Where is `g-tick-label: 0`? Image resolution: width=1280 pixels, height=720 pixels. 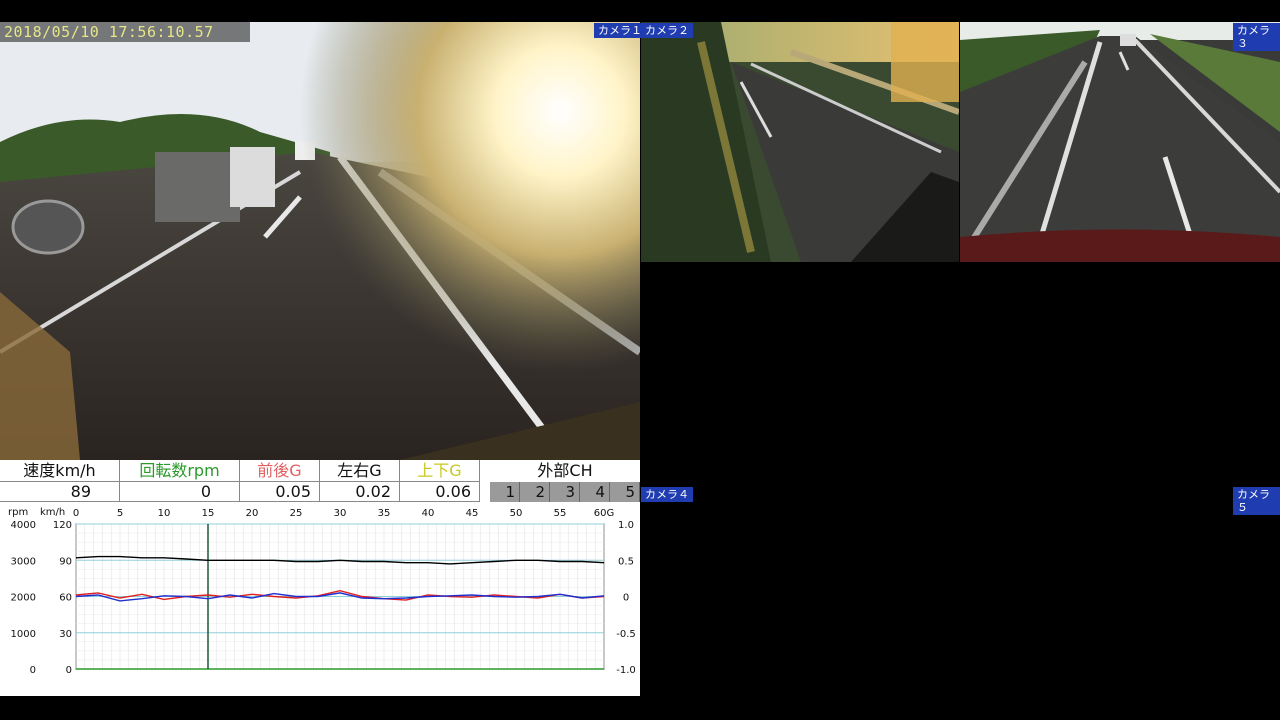 g-tick-label: 0 is located at coordinates (626, 598).